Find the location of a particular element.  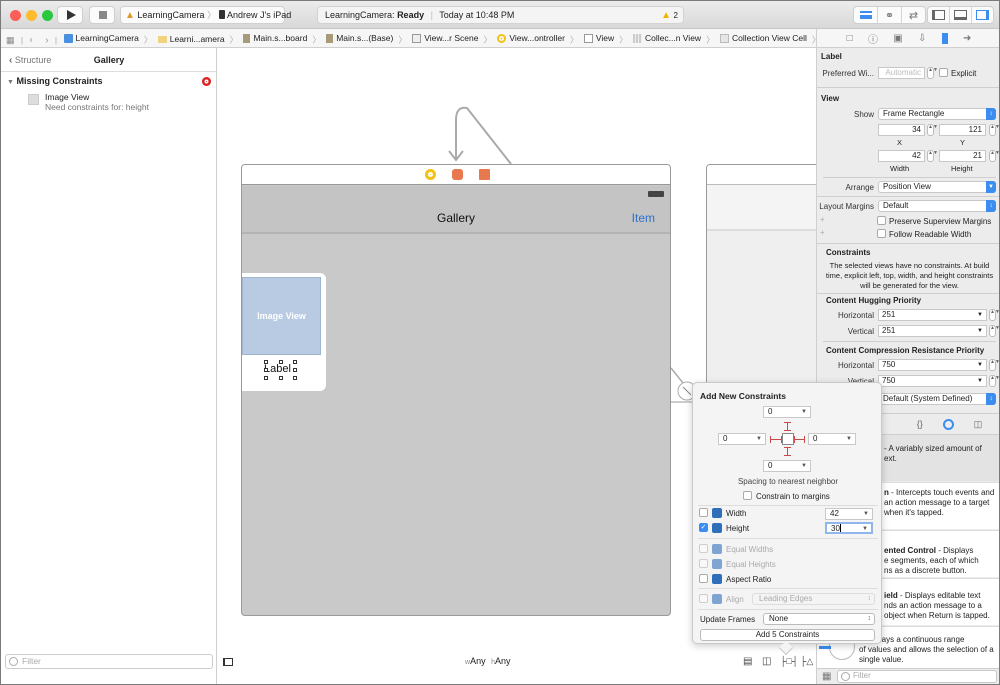

height-checkbox: ✓ is located at coordinates (703, 527).